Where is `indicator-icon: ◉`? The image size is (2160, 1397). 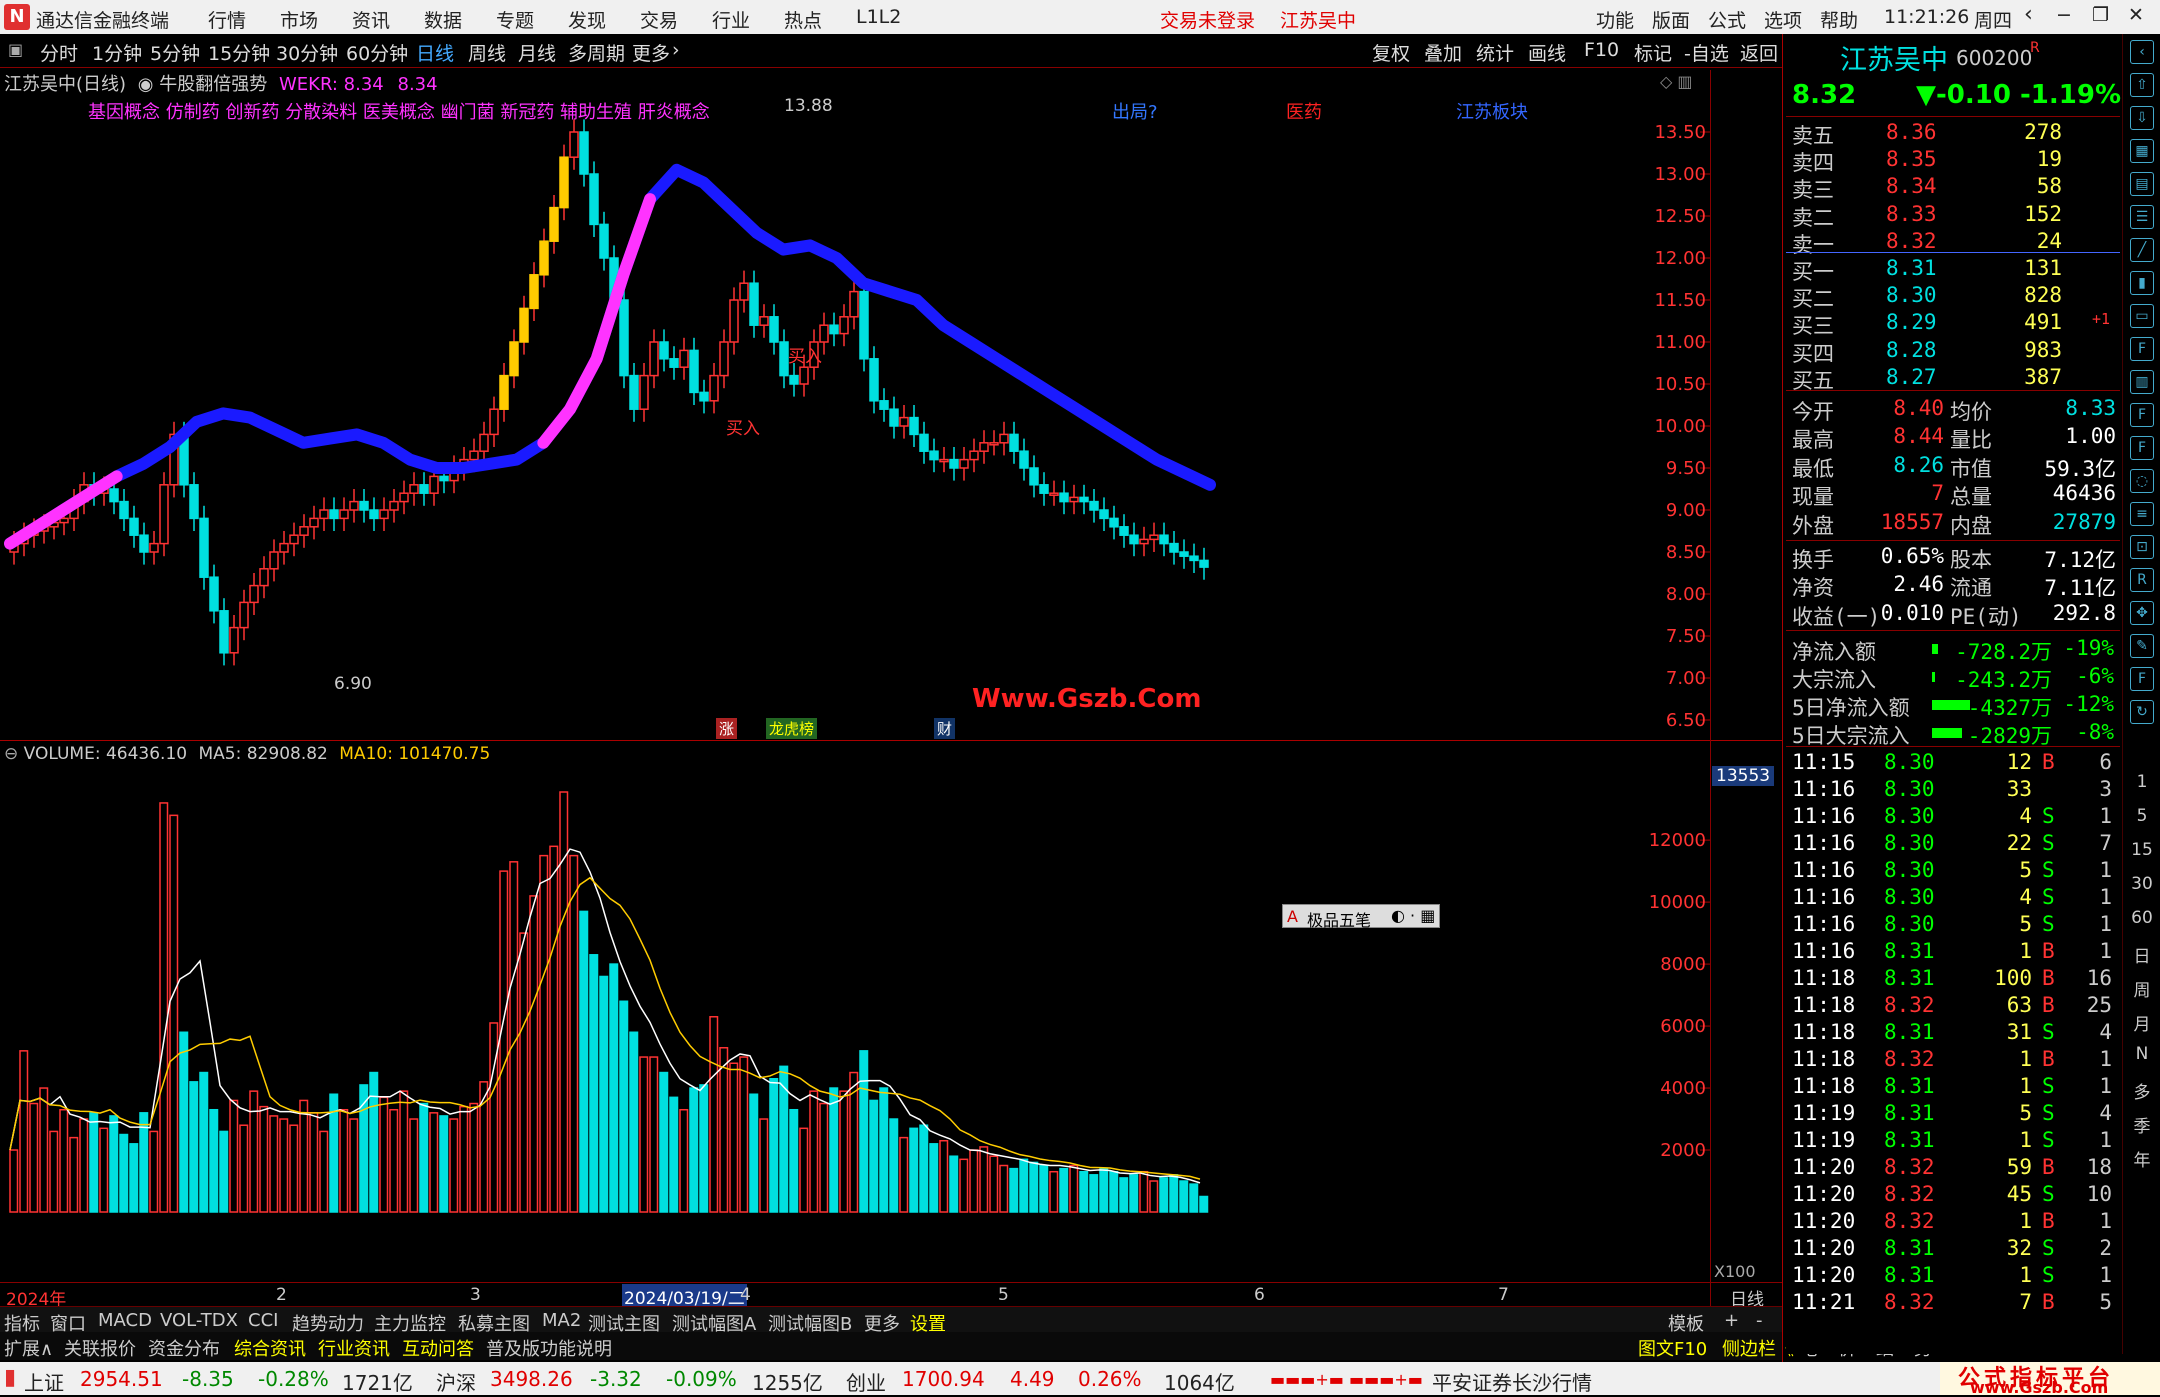 indicator-icon: ◉ is located at coordinates (146, 84).